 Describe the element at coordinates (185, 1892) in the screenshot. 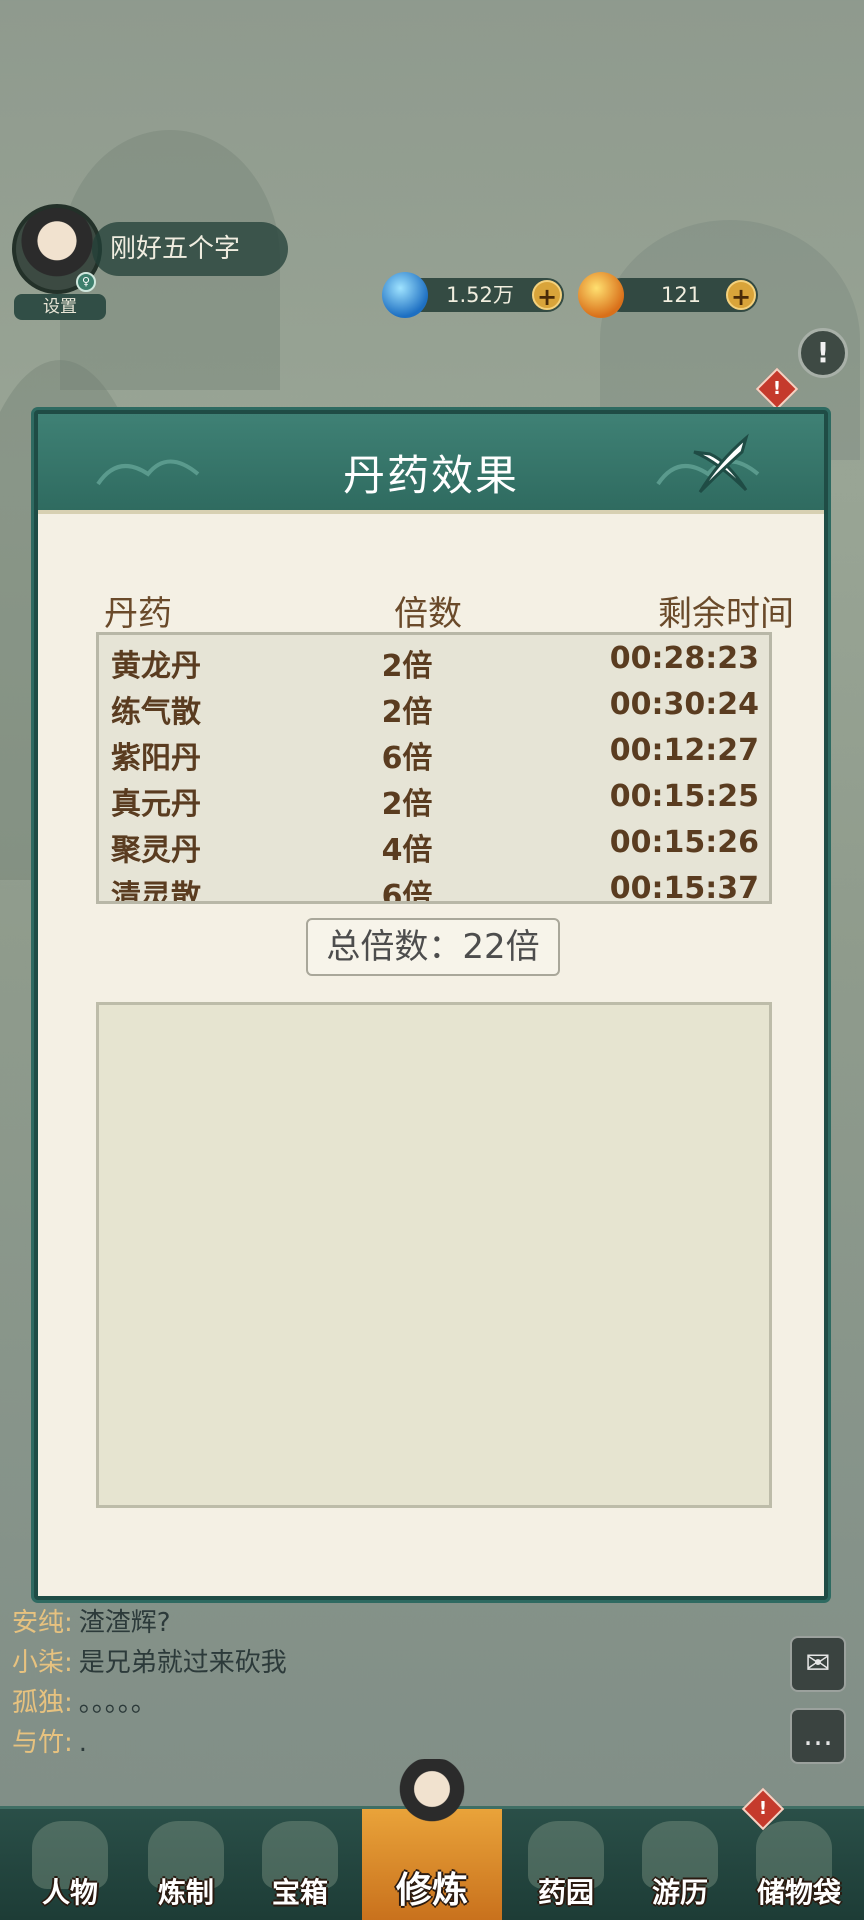

I see `nav-label: 炼制` at that location.